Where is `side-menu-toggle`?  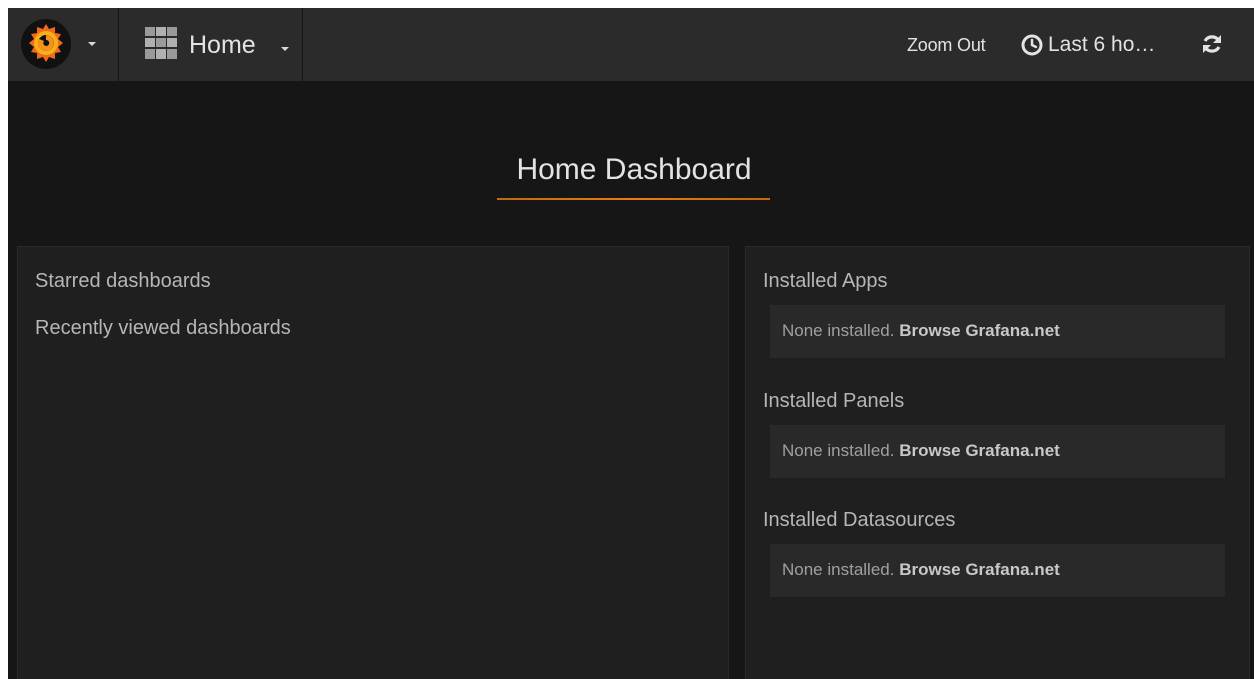 side-menu-toggle is located at coordinates (63, 44).